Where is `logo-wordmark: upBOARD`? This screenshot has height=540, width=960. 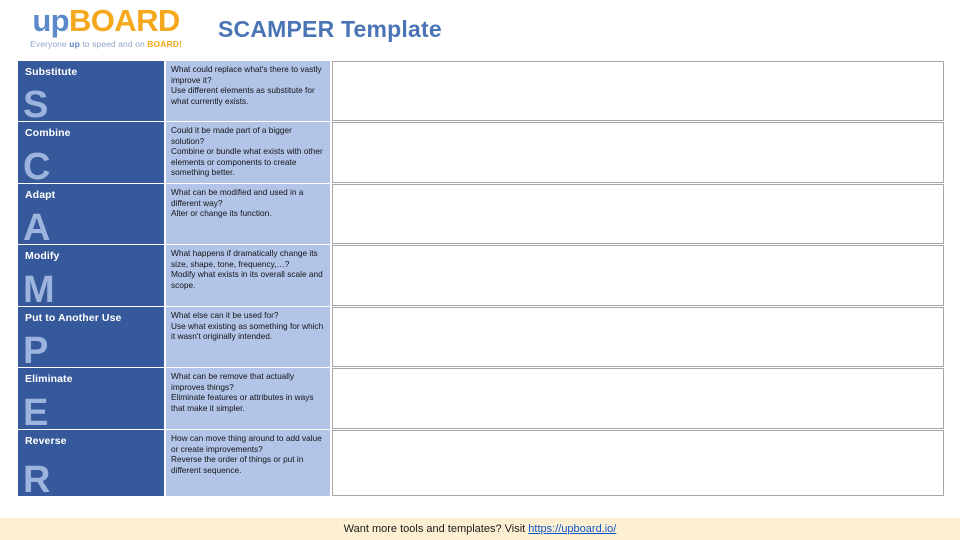
logo-wordmark: upBOARD is located at coordinates (106, 21).